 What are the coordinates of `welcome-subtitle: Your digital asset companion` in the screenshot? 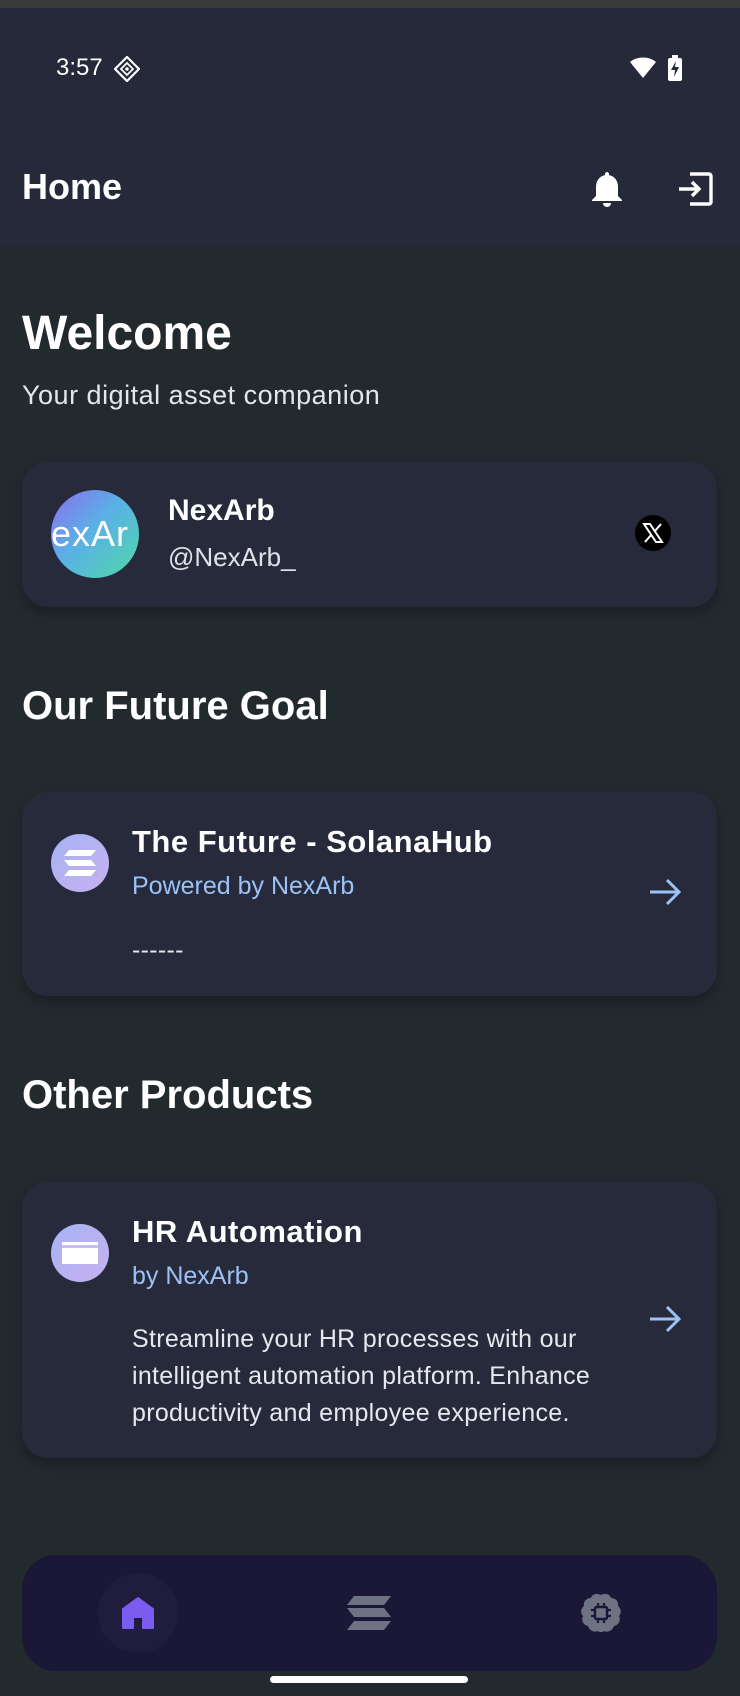 It's located at (201, 395).